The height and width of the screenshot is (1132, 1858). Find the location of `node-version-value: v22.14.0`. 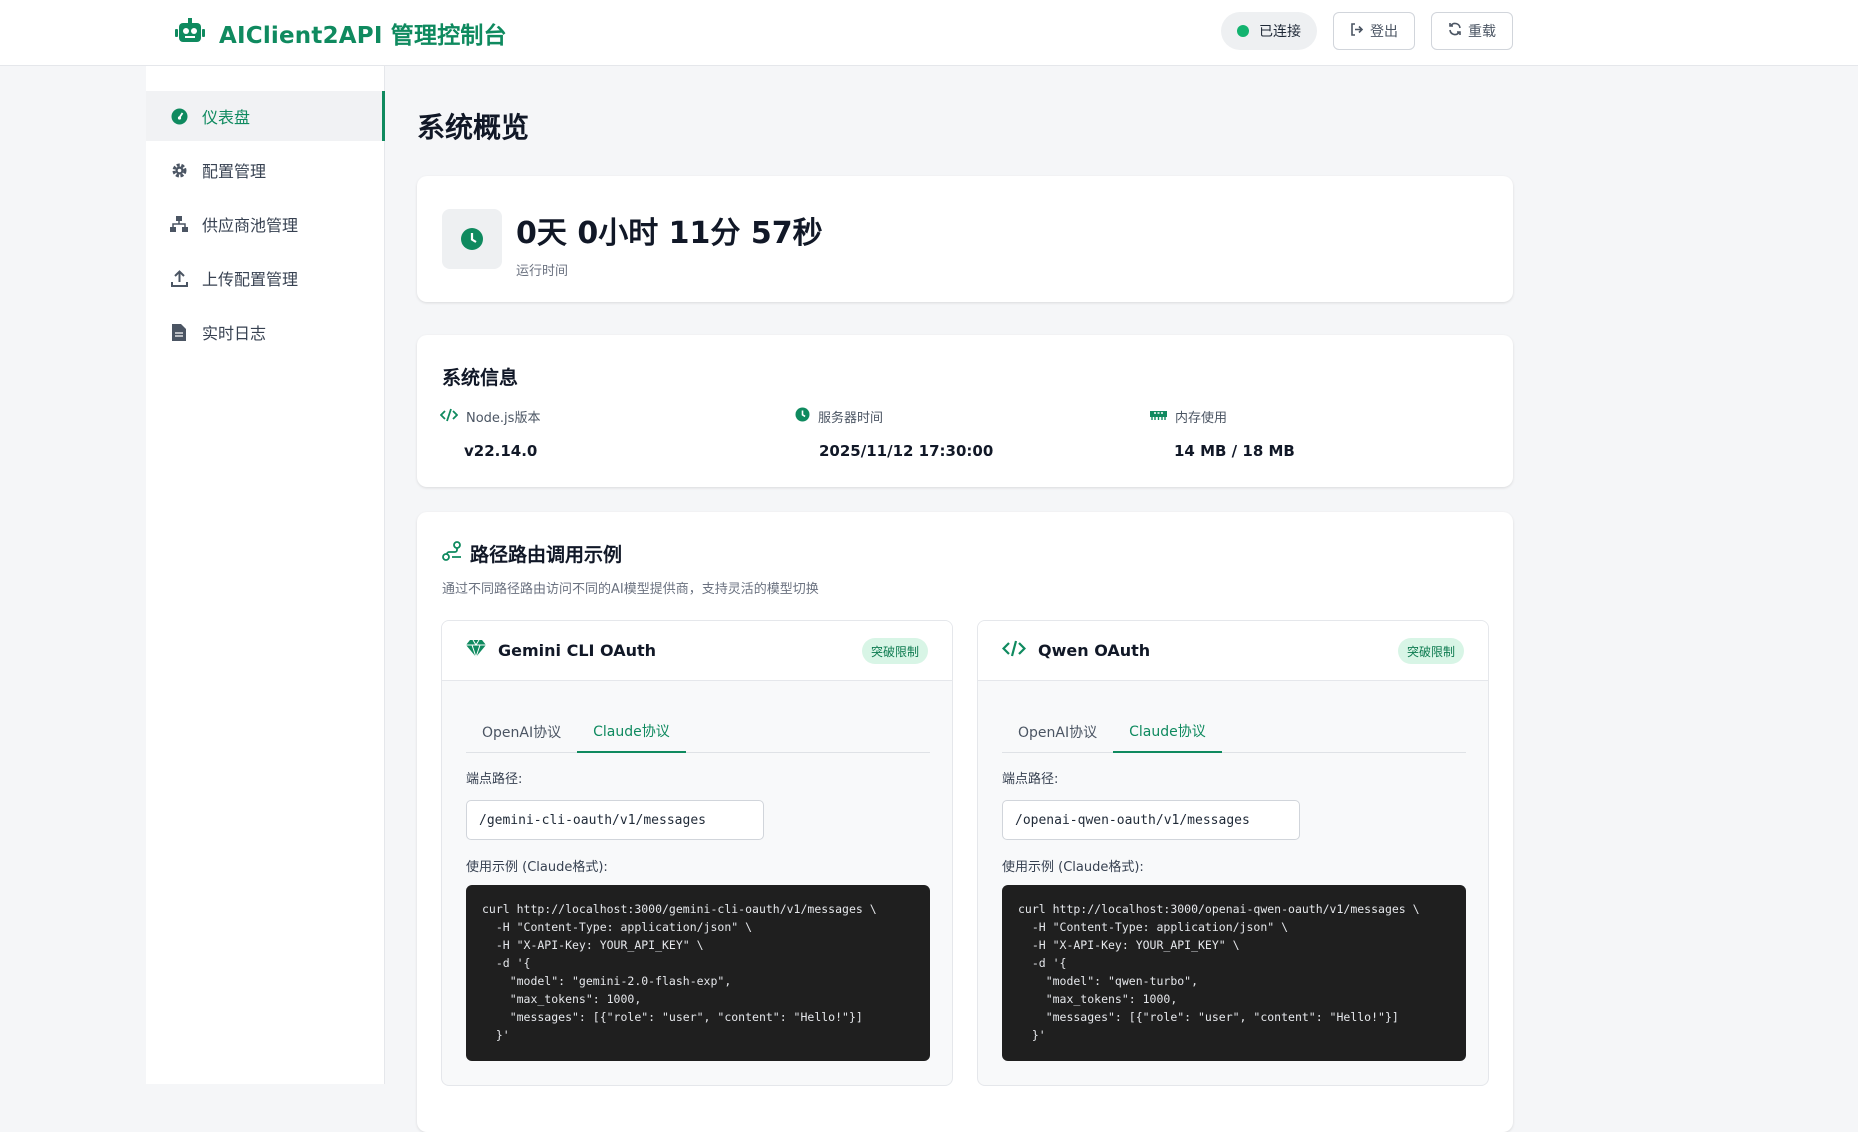

node-version-value: v22.14.0 is located at coordinates (501, 451).